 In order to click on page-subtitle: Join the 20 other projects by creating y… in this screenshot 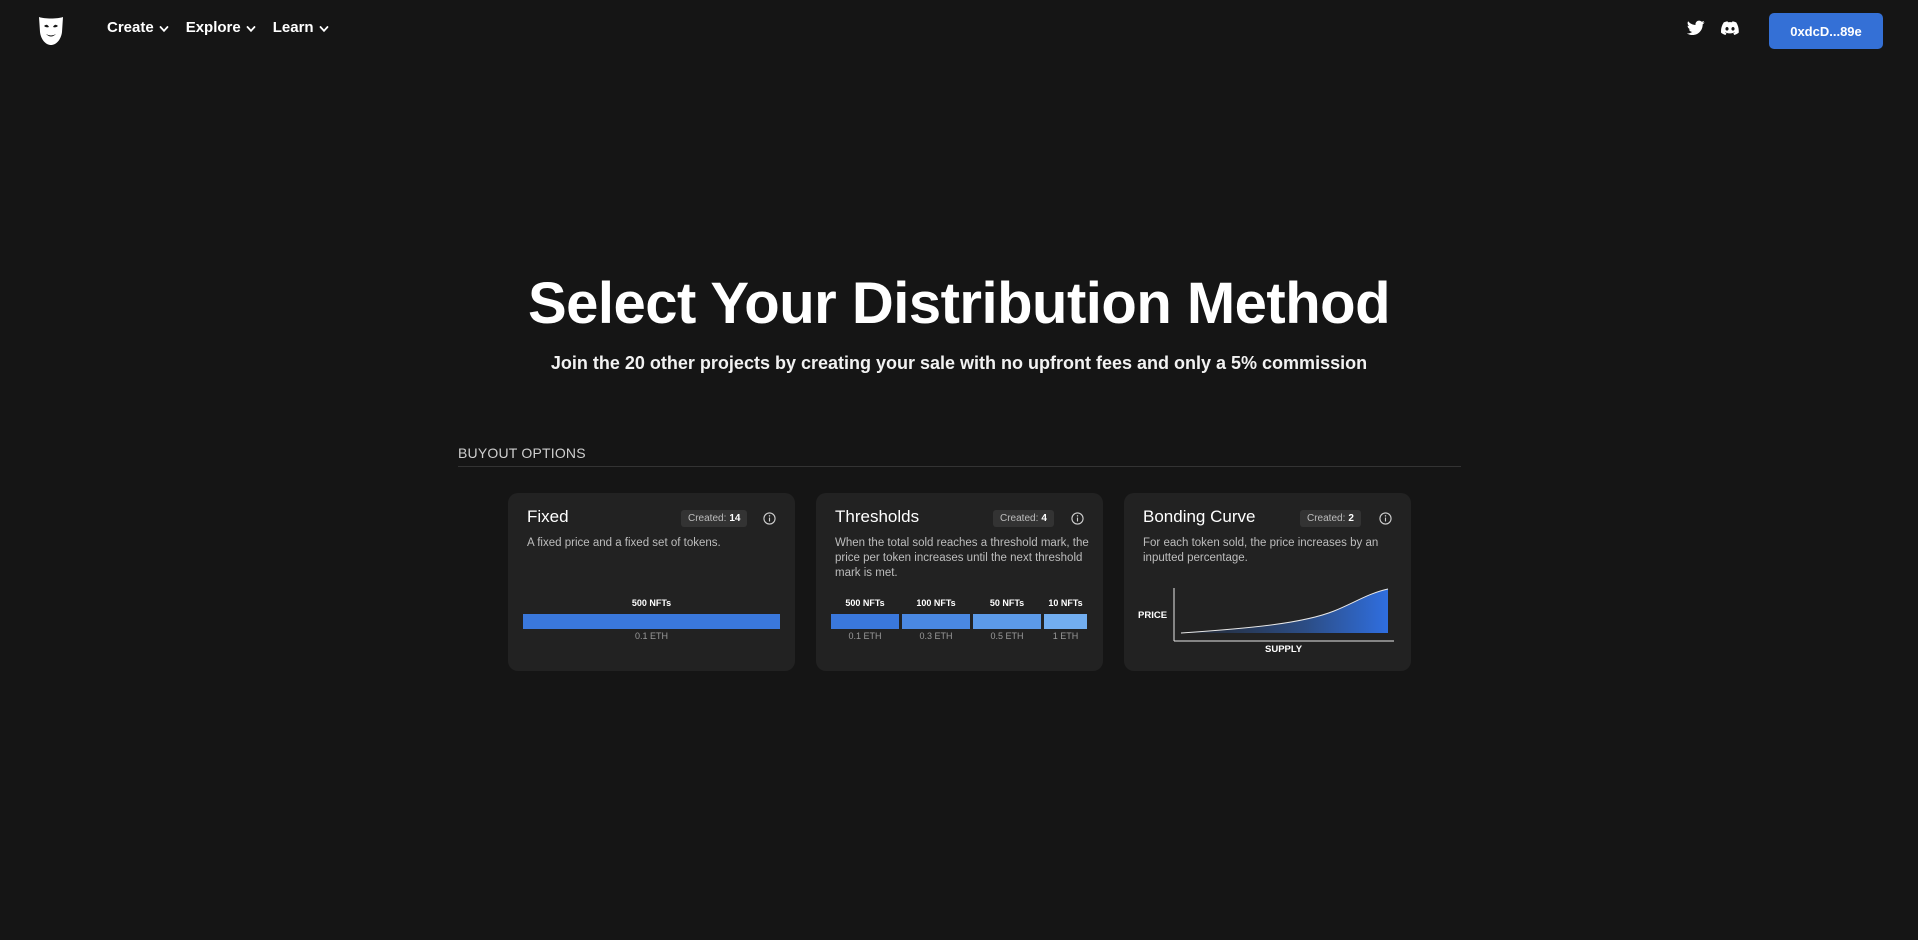, I will do `click(959, 363)`.